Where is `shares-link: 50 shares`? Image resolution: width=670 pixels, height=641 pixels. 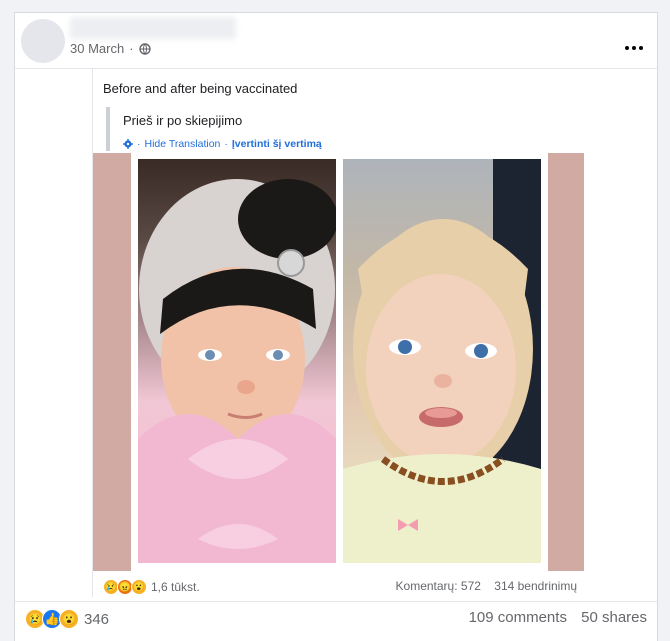
shares-link: 50 shares is located at coordinates (614, 617).